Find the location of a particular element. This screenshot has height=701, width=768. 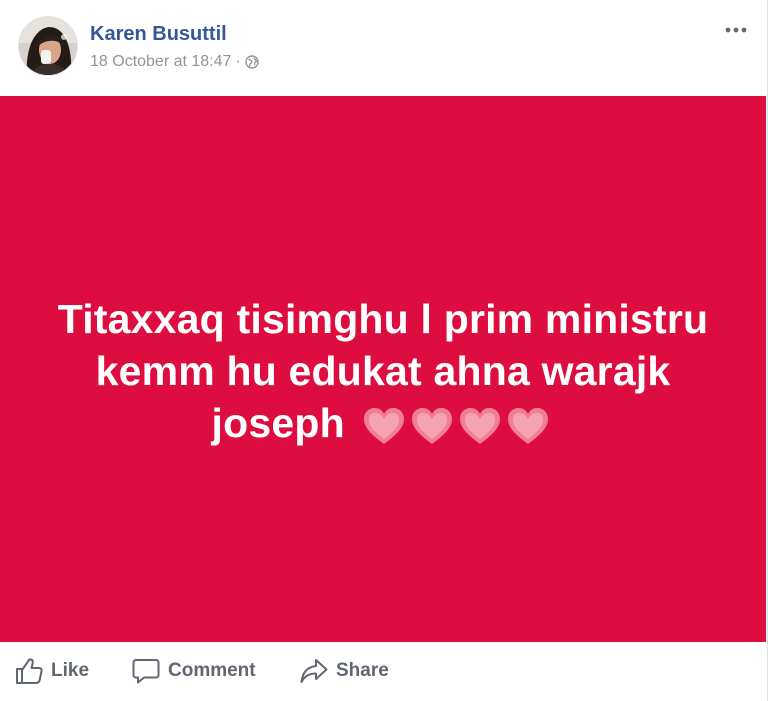

avatar-image is located at coordinates (48, 46).